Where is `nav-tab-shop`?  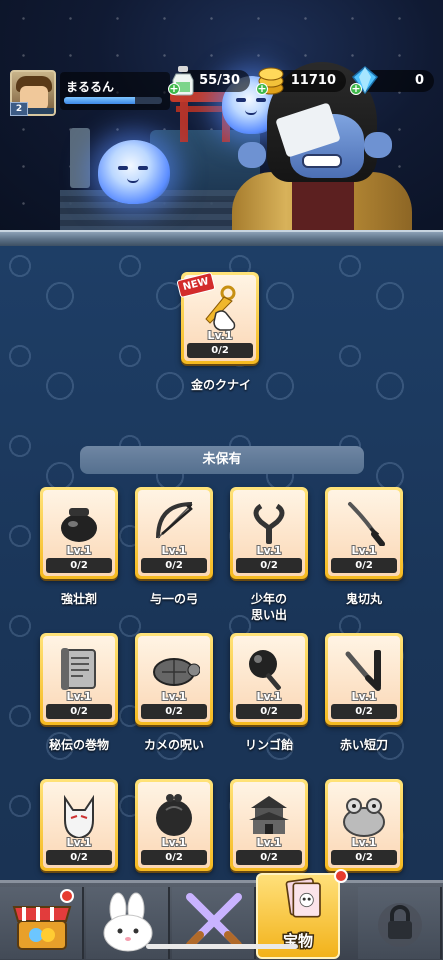 nav-tab-shop is located at coordinates (42, 923).